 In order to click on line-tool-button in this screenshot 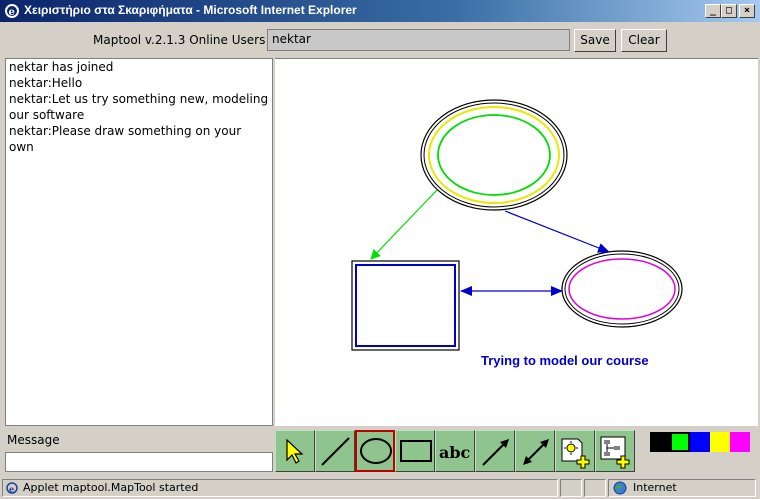, I will do `click(335, 451)`.